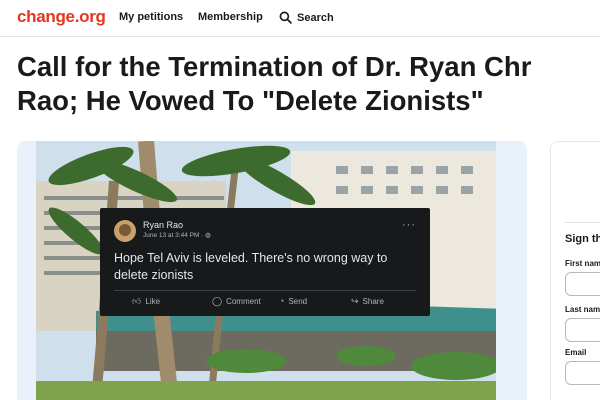  Describe the element at coordinates (151, 17) in the screenshot. I see `nav-my-petitions: My petitions` at that location.